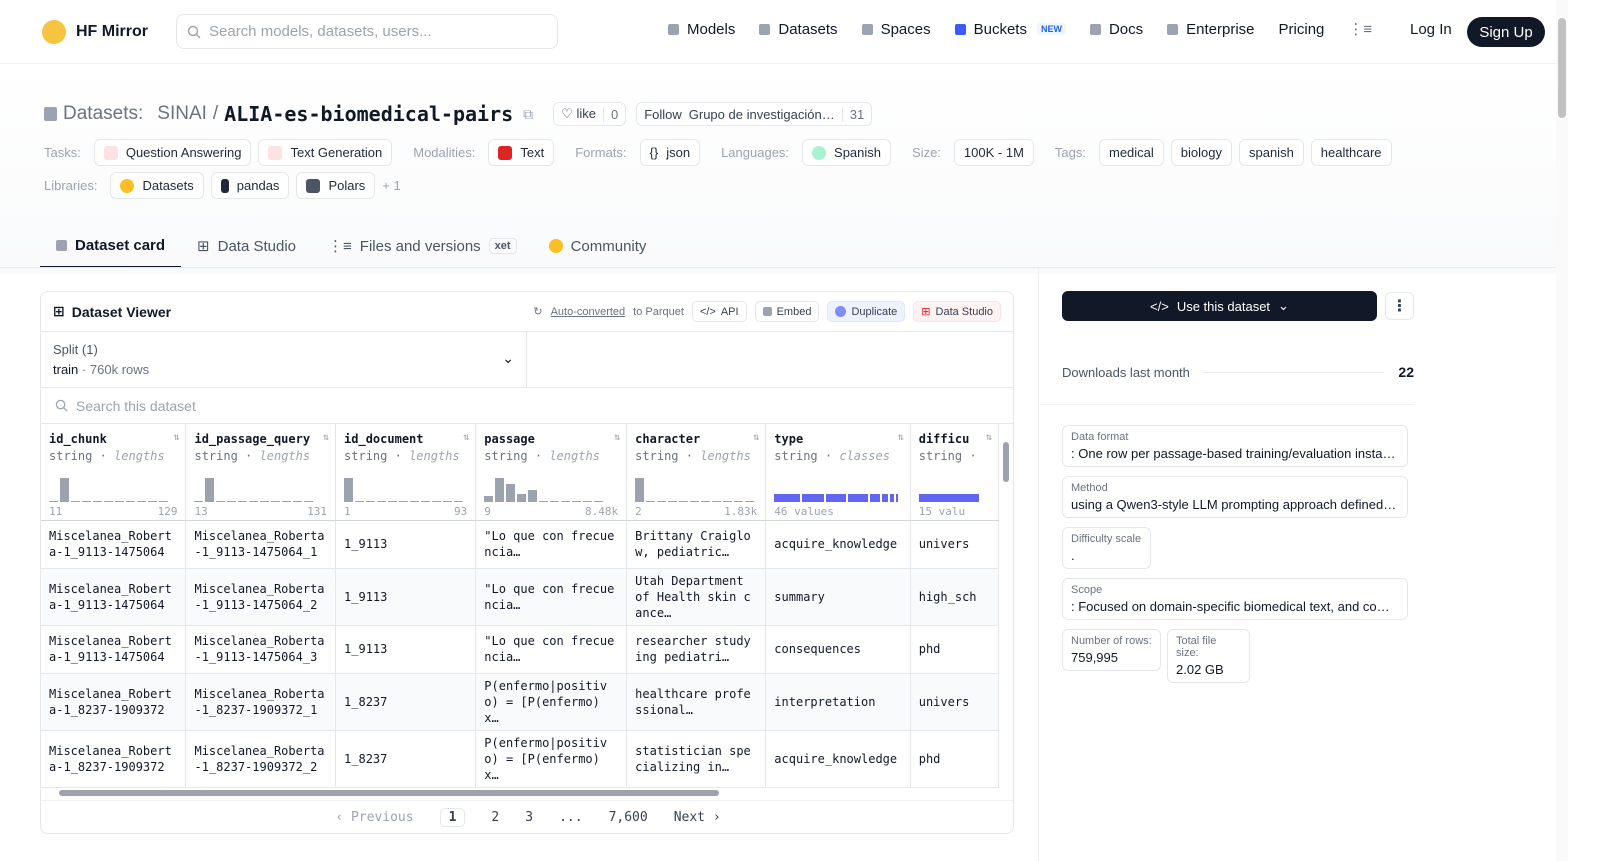  What do you see at coordinates (993, 152) in the screenshot?
I see `tag-size: 100K - 1M` at bounding box center [993, 152].